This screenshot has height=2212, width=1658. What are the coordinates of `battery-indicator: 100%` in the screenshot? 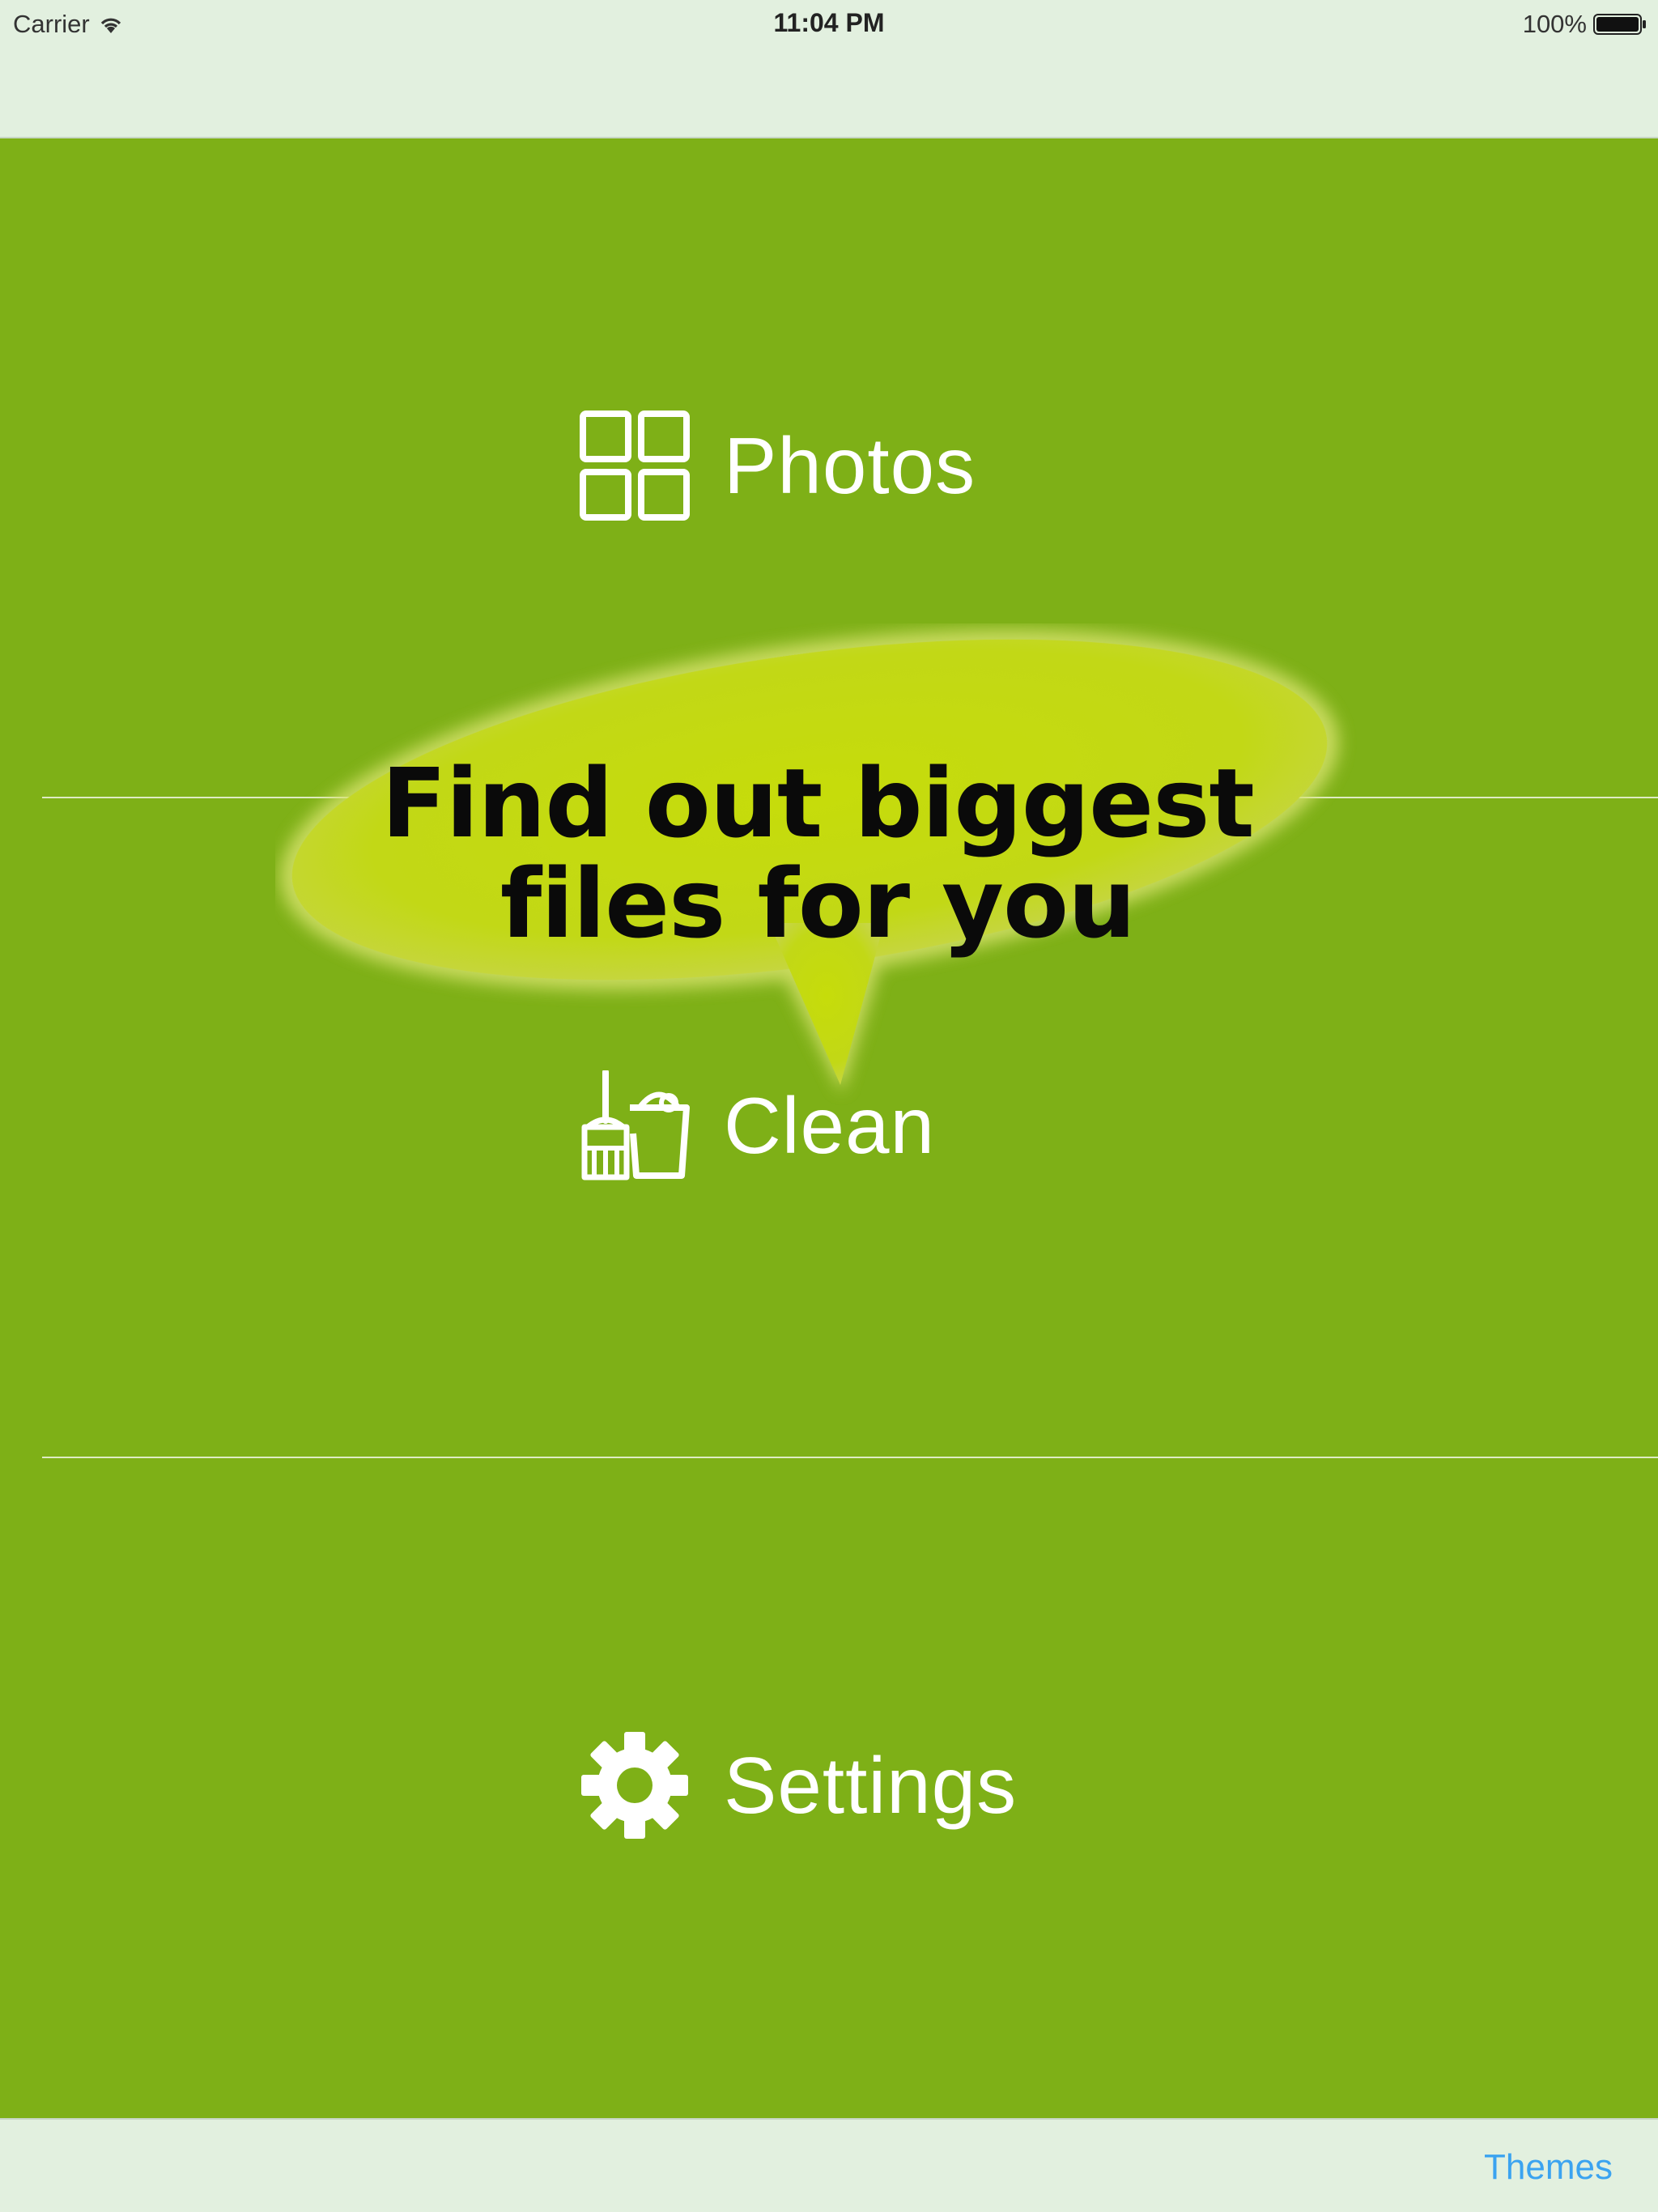 It's located at (1585, 25).